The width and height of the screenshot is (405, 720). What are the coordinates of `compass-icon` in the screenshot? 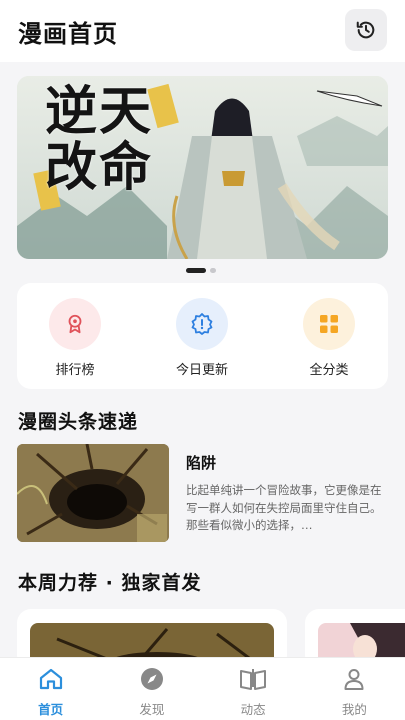 It's located at (151, 679).